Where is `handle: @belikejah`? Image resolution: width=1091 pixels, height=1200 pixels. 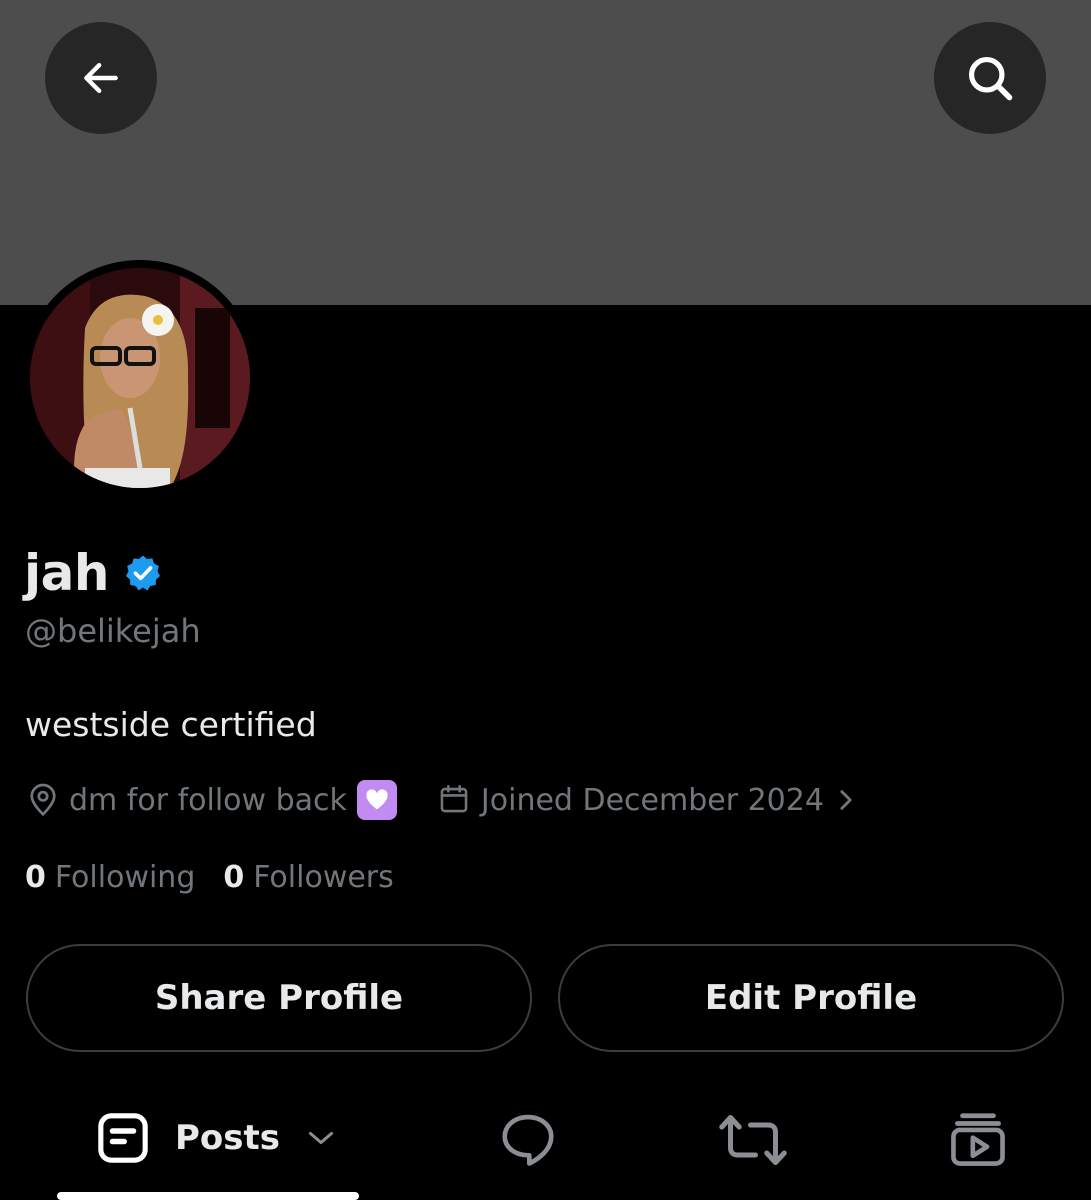 handle: @belikejah is located at coordinates (113, 631).